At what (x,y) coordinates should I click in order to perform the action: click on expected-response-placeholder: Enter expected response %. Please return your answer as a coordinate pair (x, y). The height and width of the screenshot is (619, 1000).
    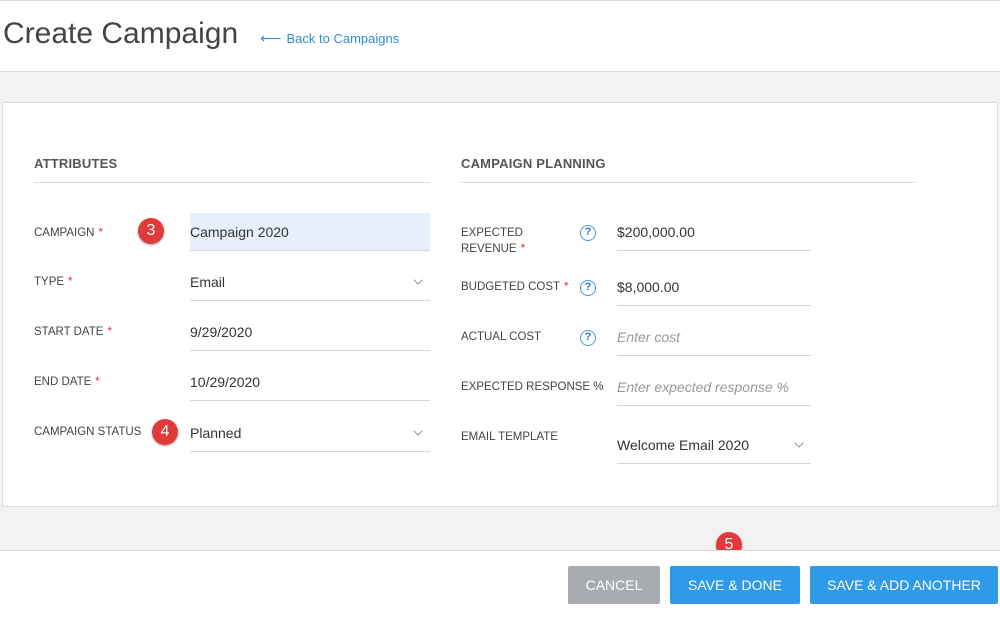
    Looking at the image, I should click on (703, 386).